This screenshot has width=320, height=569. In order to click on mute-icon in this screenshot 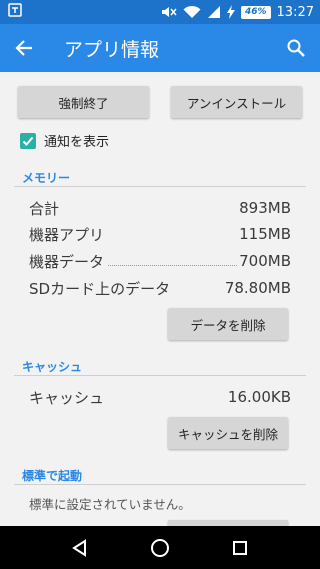, I will do `click(169, 12)`.